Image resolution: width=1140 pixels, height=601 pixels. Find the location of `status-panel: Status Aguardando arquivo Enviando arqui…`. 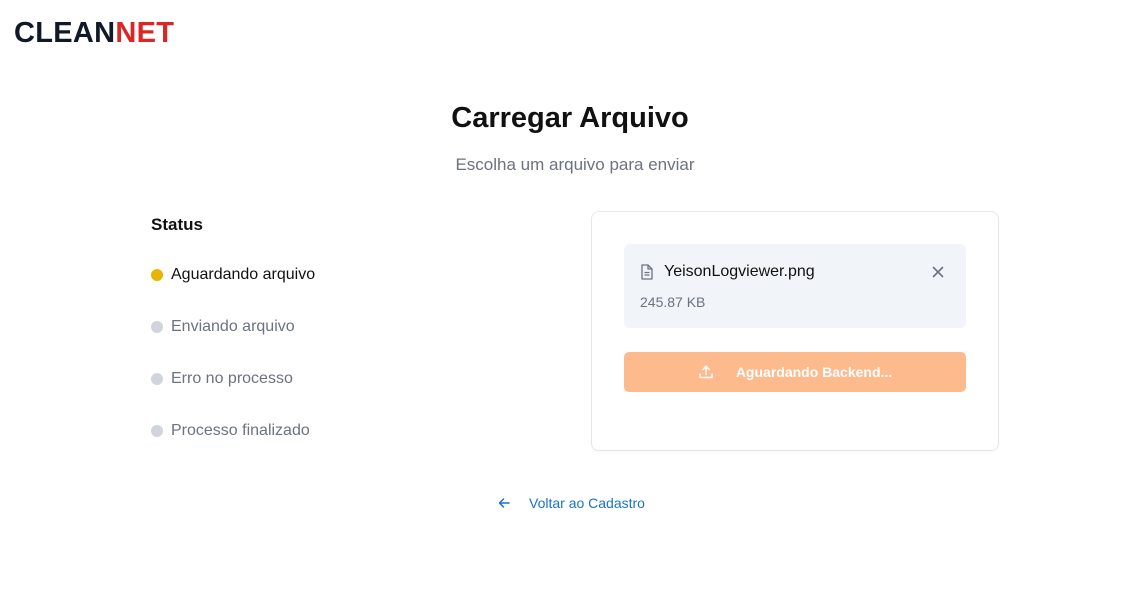

status-panel: Status Aguardando arquivo Enviando arqui… is located at coordinates (341, 341).